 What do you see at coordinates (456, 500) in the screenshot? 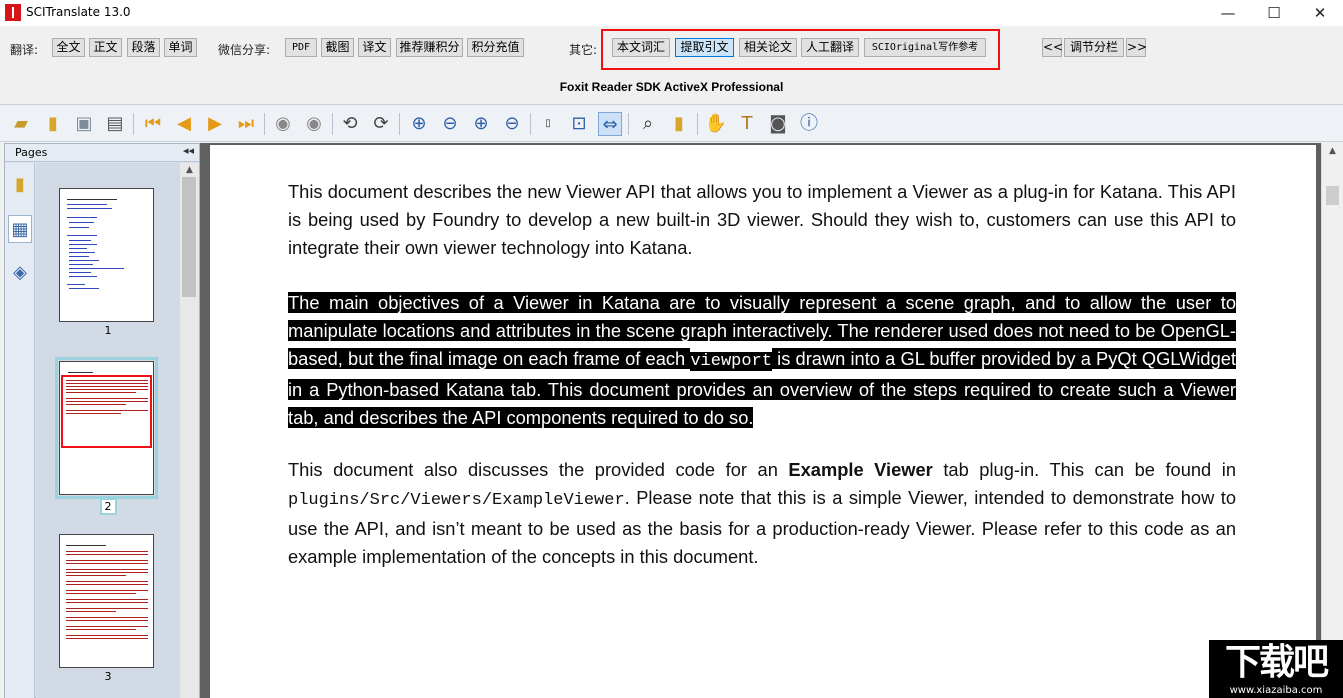
I see `paragraph-3-code: plugins/Src/Viewers/ExampleViewer` at bounding box center [456, 500].